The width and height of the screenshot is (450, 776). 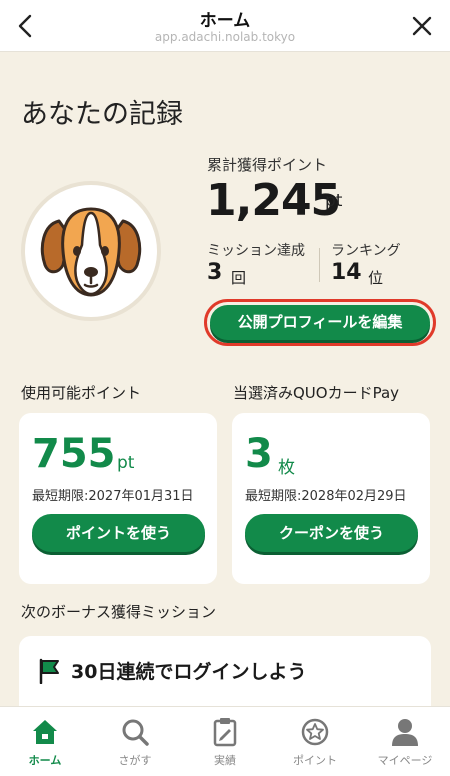 I want to click on bonus-mission-card: 30日連続でログインしよう, so click(x=225, y=671).